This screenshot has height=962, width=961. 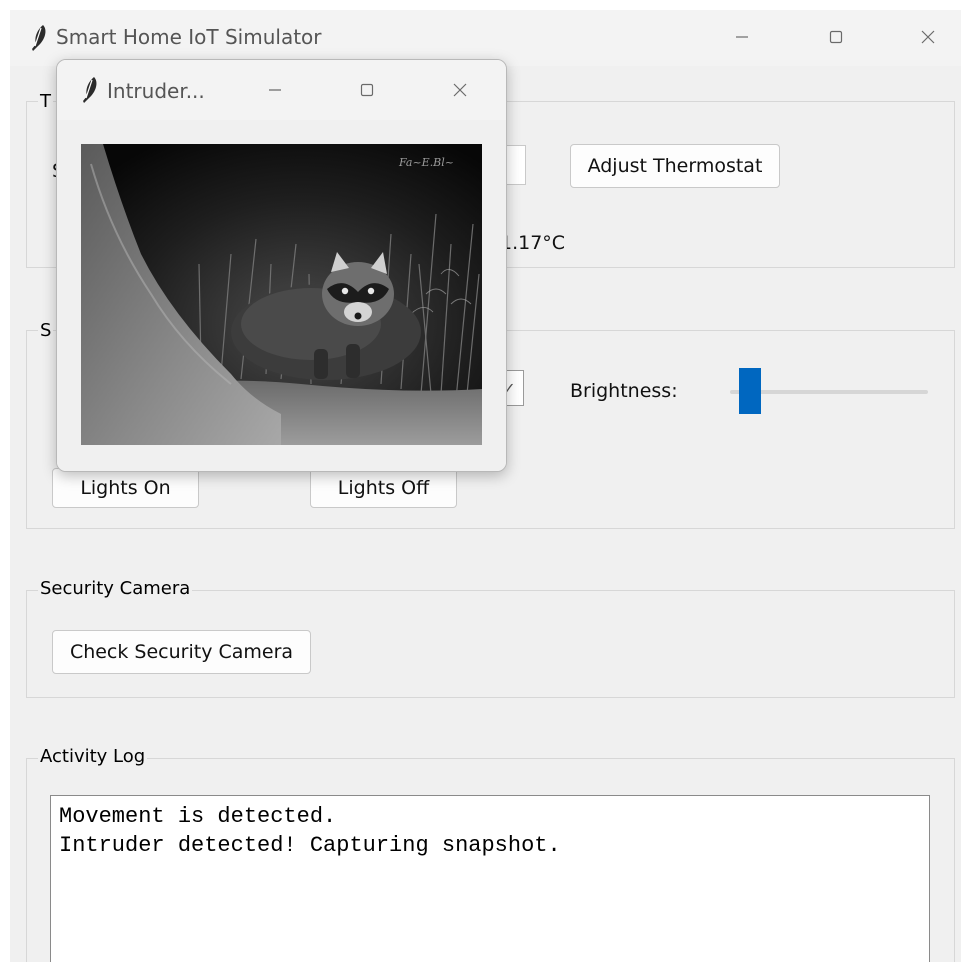 I want to click on popup-close-button, so click(x=460, y=90).